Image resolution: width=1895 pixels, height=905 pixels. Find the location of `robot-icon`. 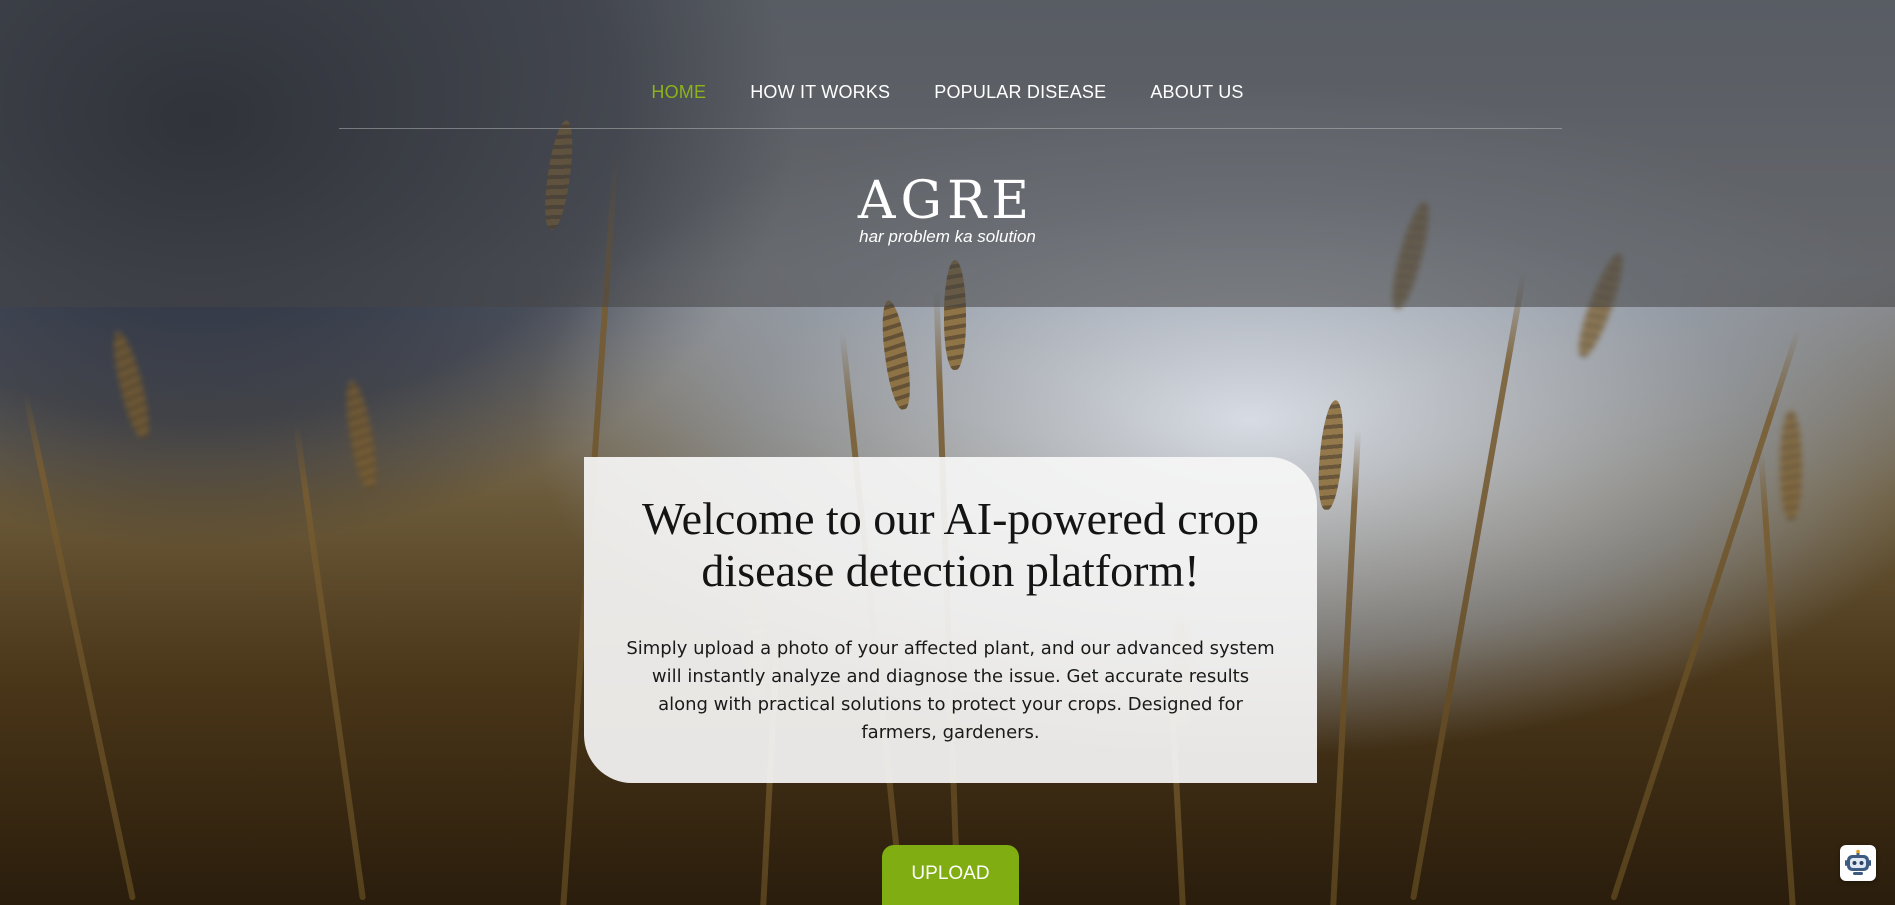

robot-icon is located at coordinates (1858, 862).